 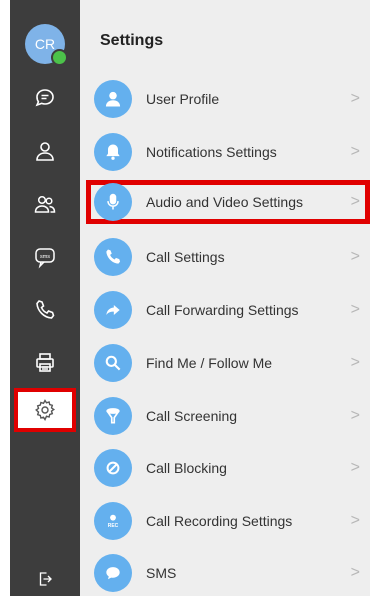 I want to click on nav-calls, so click(x=45, y=310).